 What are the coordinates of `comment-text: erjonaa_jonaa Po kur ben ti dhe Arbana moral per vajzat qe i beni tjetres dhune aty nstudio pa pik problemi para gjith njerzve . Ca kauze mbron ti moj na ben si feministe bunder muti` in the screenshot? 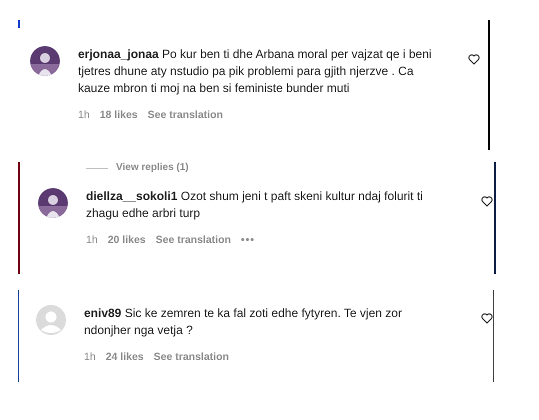 It's located at (255, 71).